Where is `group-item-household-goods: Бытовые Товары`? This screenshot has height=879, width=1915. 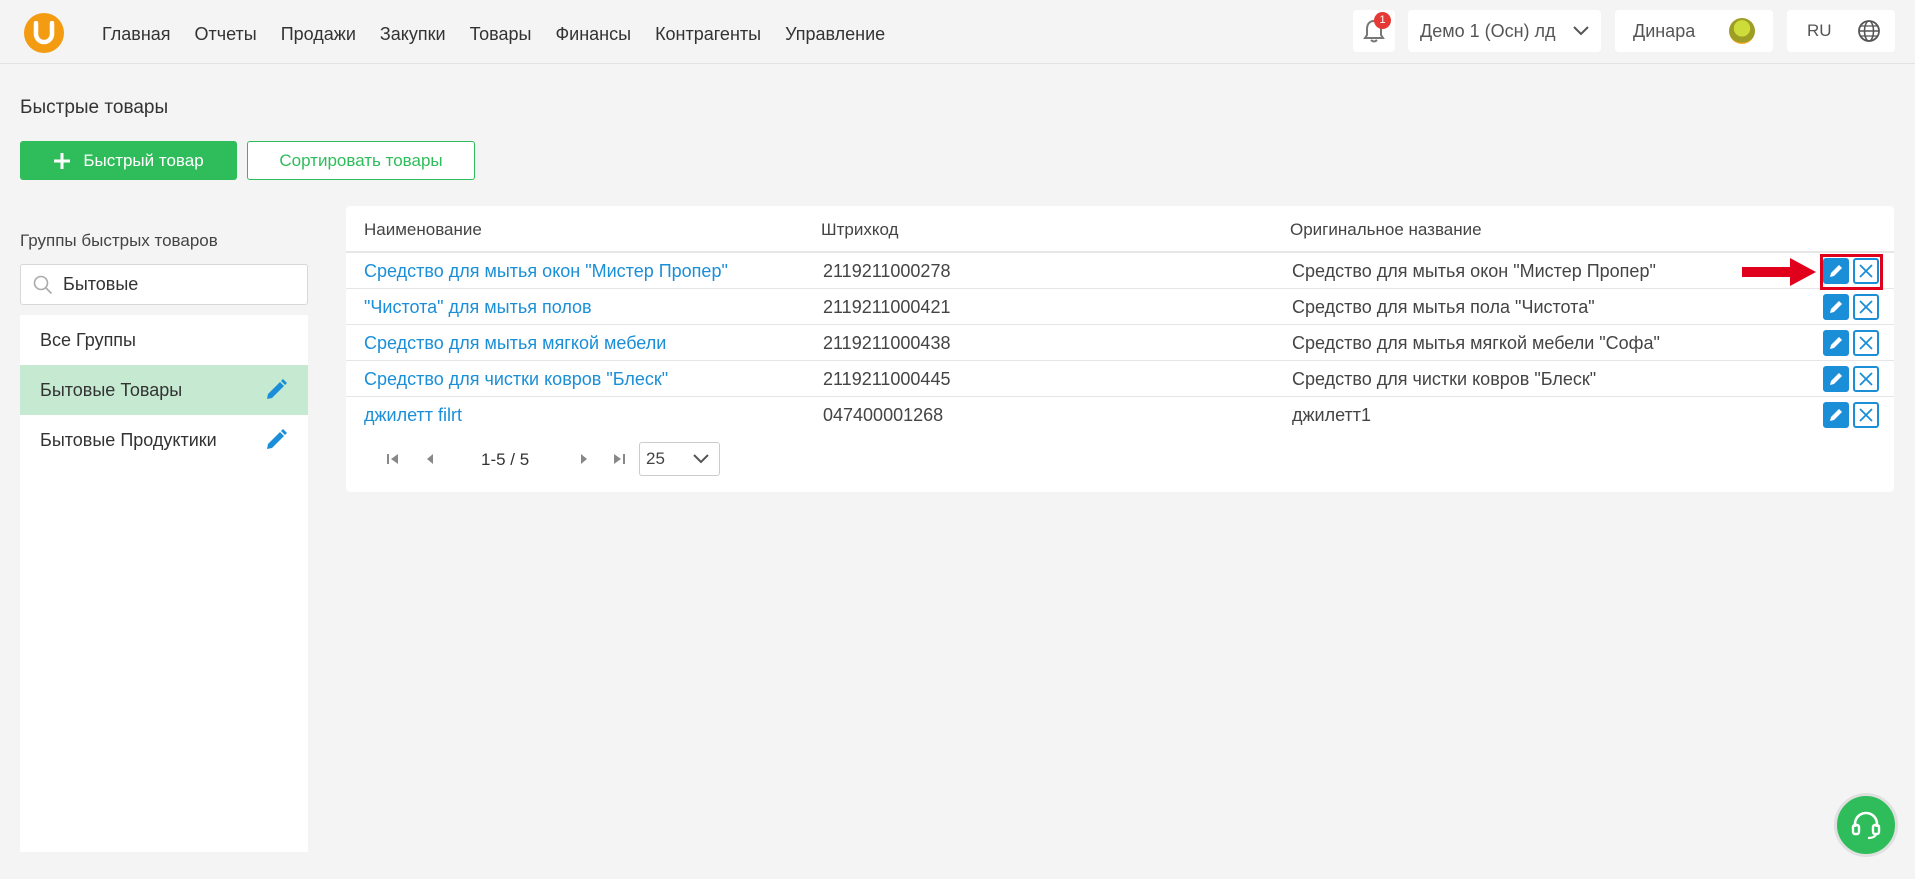
group-item-household-goods: Бытовые Товары is located at coordinates (164, 390).